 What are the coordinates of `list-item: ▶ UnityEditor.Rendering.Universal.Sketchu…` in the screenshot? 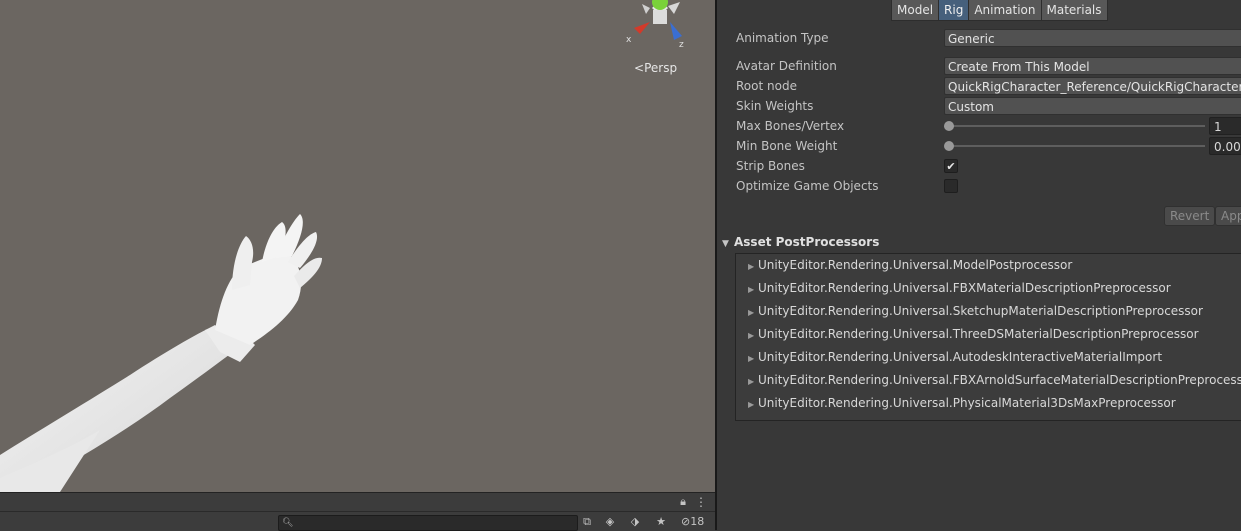 It's located at (975, 311).